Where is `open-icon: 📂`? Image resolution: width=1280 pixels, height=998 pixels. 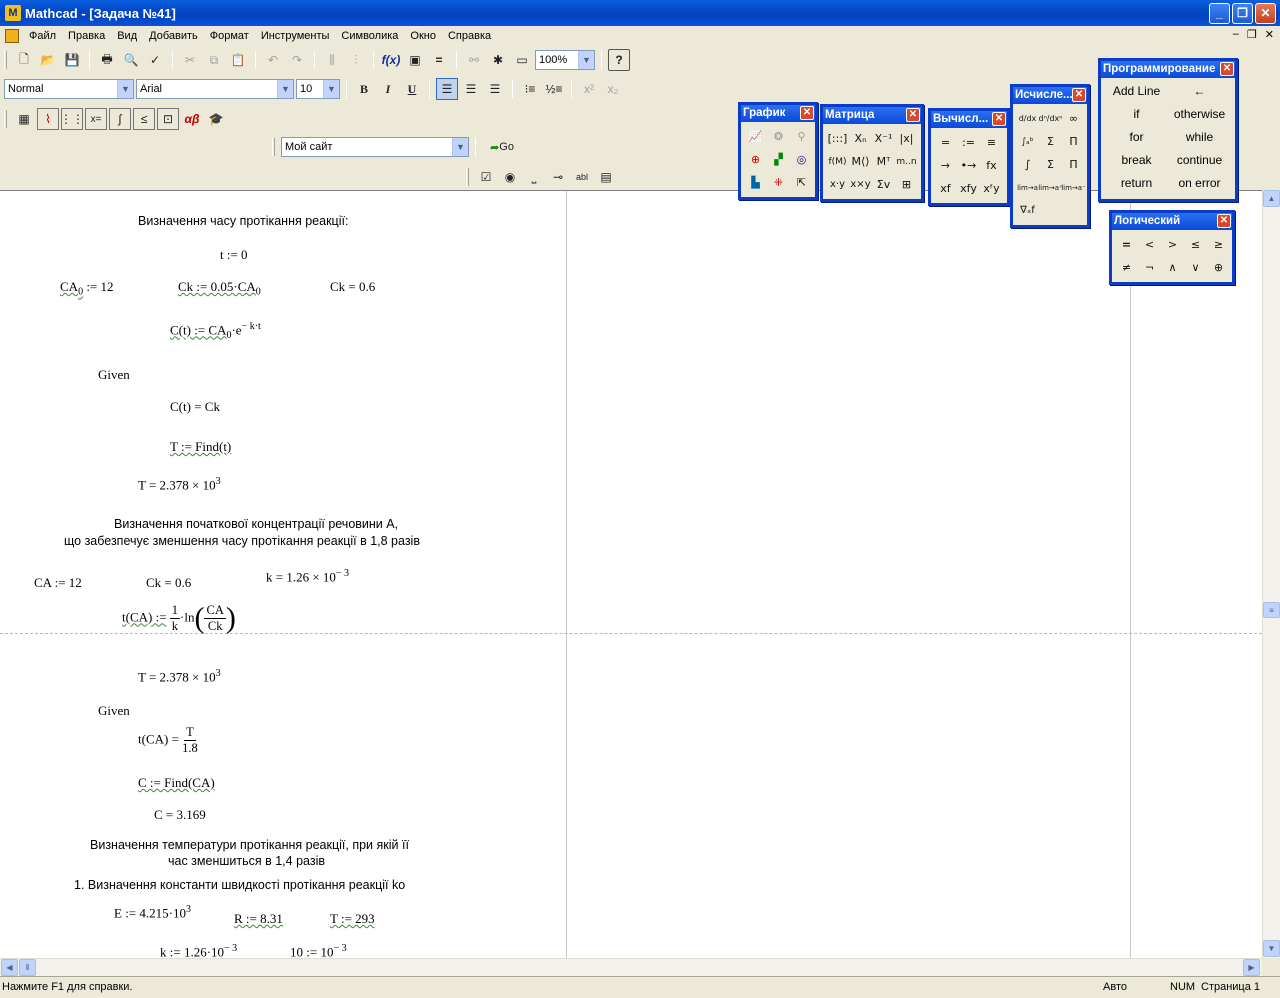
open-icon: 📂 is located at coordinates (48, 60).